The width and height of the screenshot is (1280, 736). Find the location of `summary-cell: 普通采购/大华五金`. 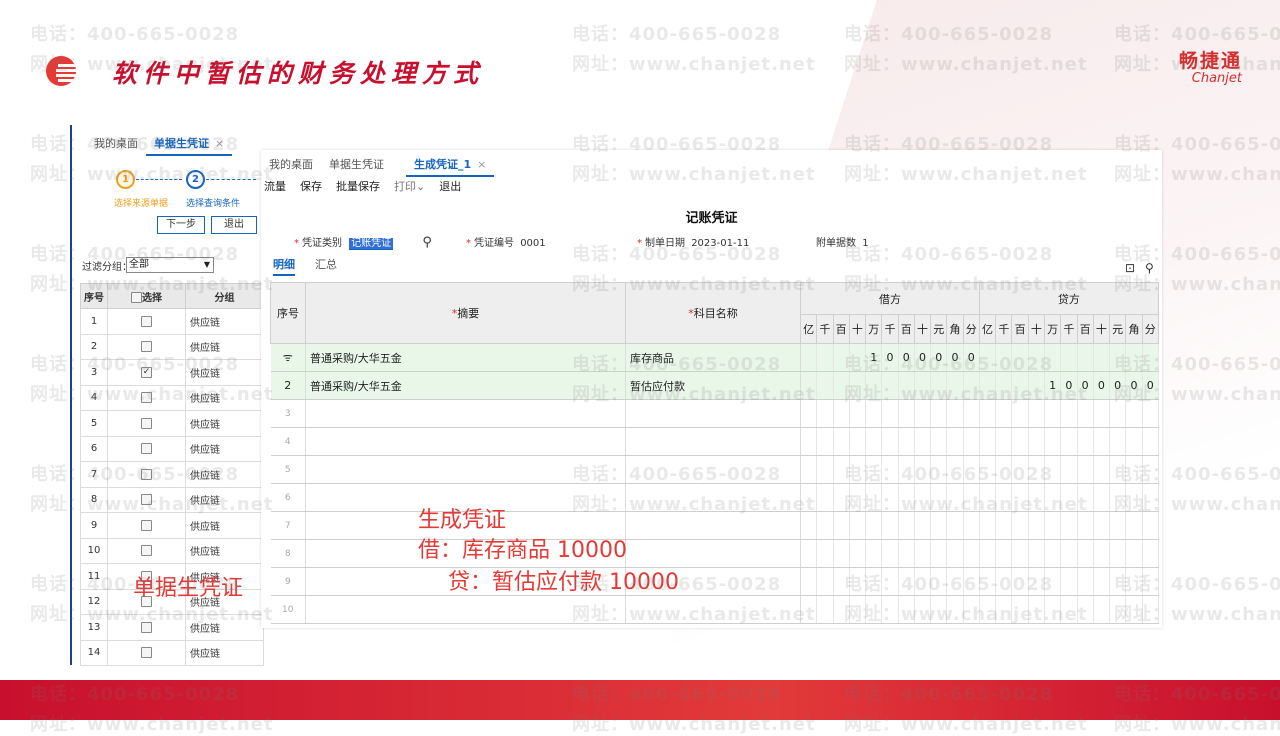

summary-cell: 普通采购/大华五金 is located at coordinates (465, 385).